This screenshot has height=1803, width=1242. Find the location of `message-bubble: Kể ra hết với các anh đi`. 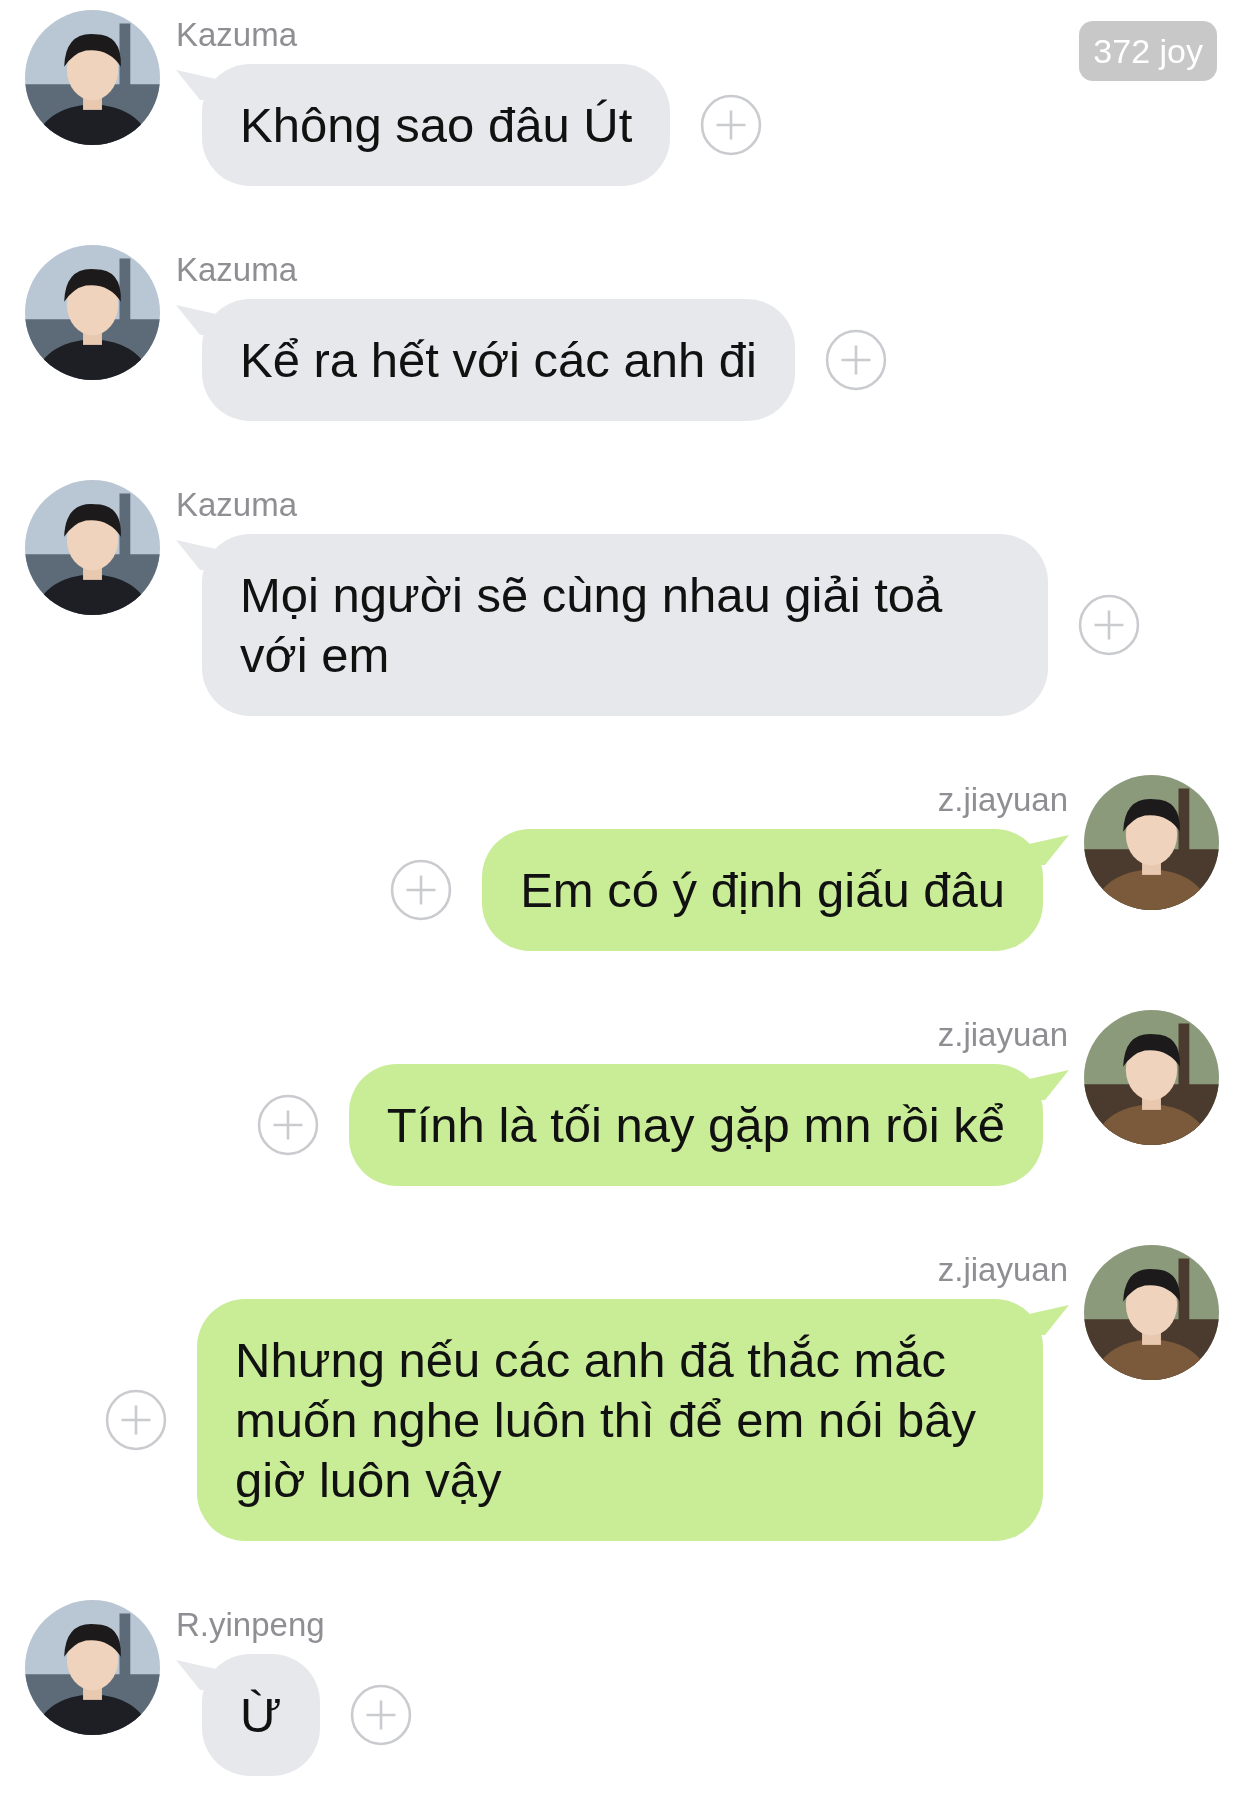

message-bubble: Kể ra hết với các anh đi is located at coordinates (498, 360).